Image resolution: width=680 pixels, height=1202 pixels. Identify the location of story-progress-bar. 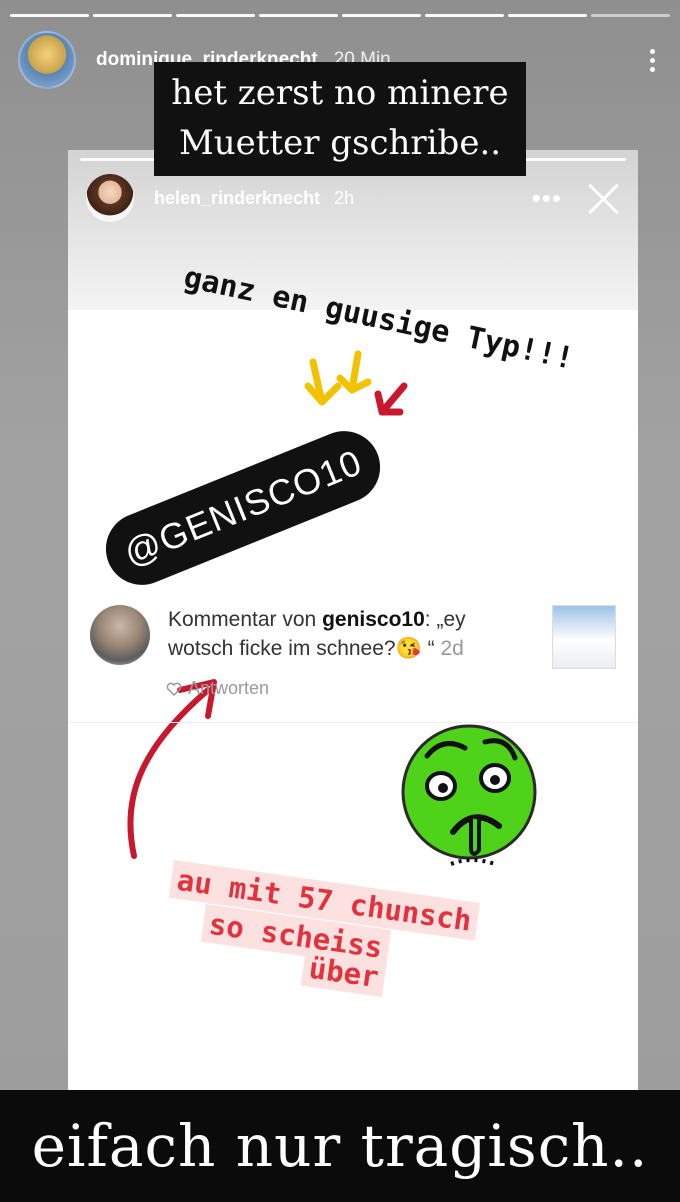
(340, 15).